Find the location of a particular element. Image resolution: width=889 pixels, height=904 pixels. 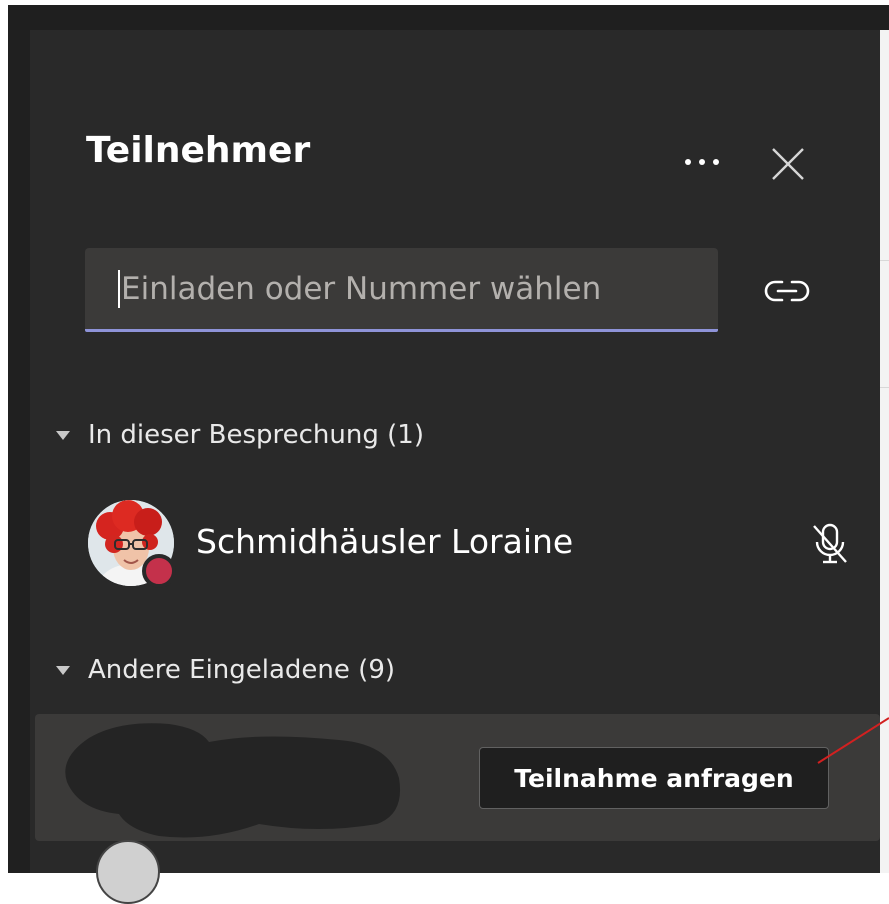

invitee-row: Teilnahme anfragen is located at coordinates (457, 777).